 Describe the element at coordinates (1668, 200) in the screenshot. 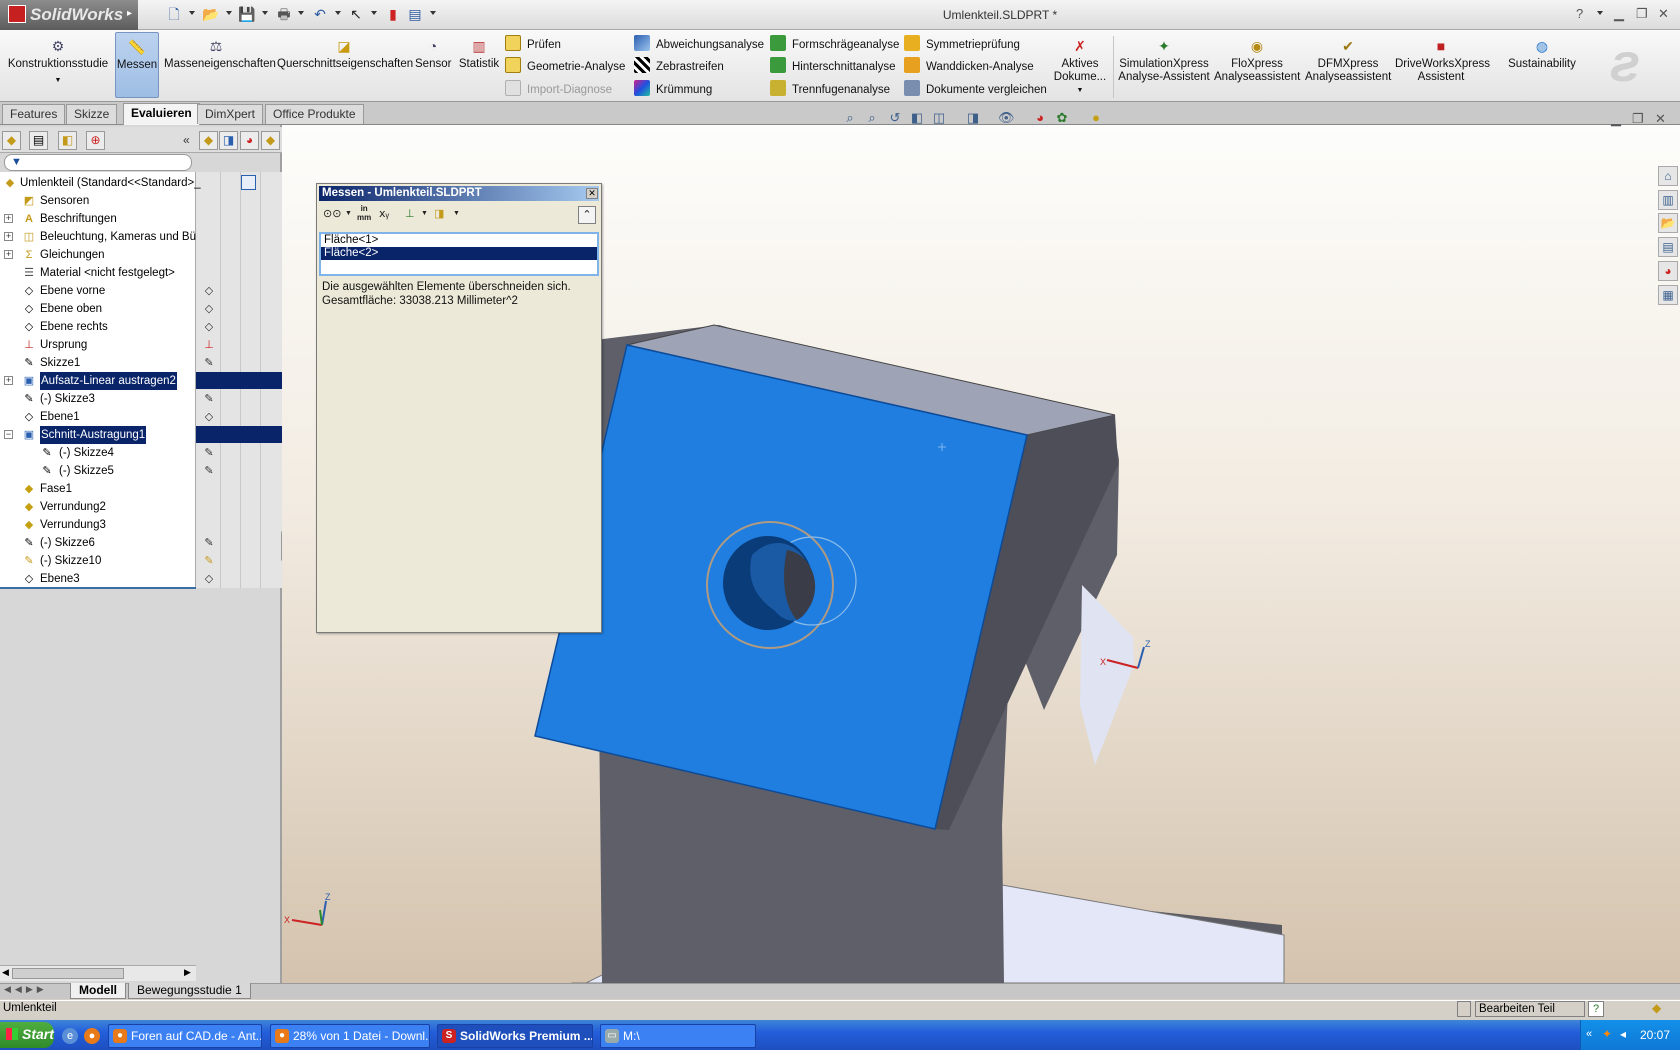

I see `design-library-icon: ▥` at that location.